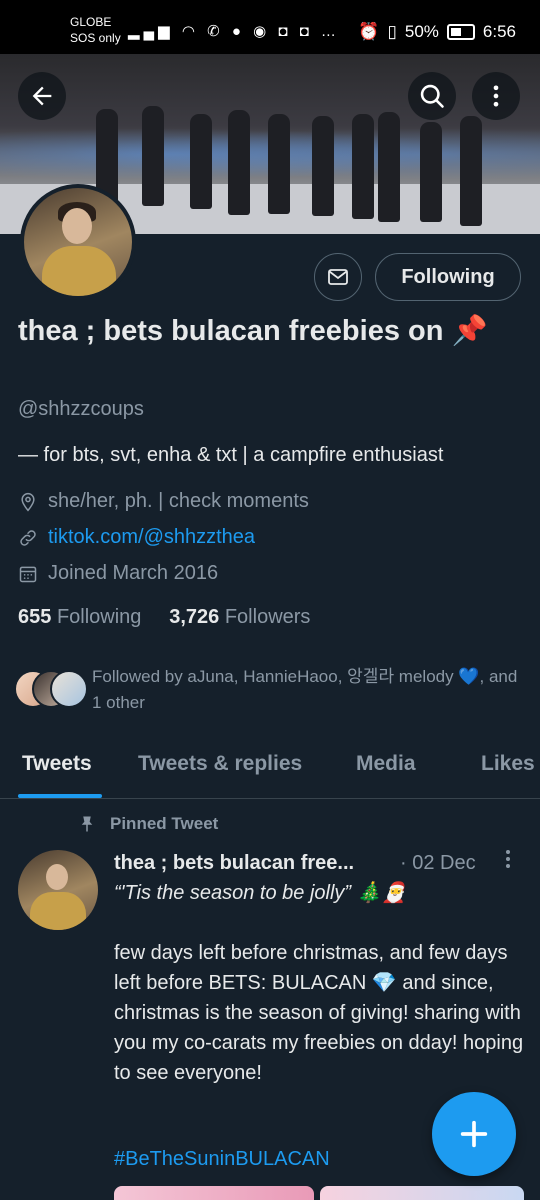  Describe the element at coordinates (151, 31) in the screenshot. I see `signal-icon: ▂▄▆` at that location.